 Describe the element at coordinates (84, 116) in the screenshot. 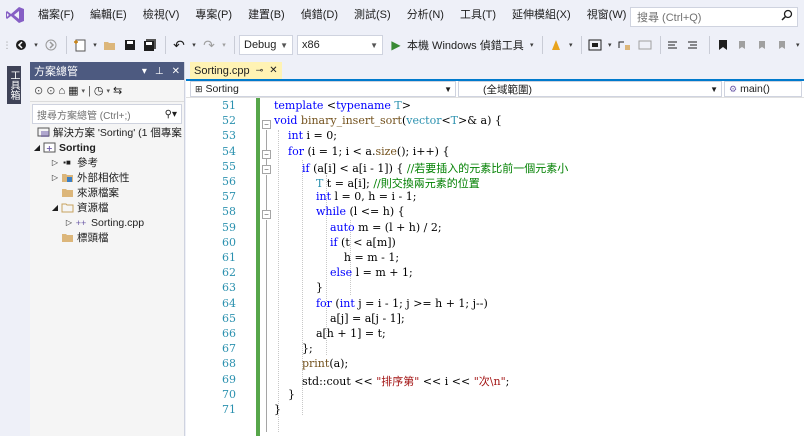

I see `solution-search-placeholder: 搜尋方案總管 (Ctrl+;)` at that location.